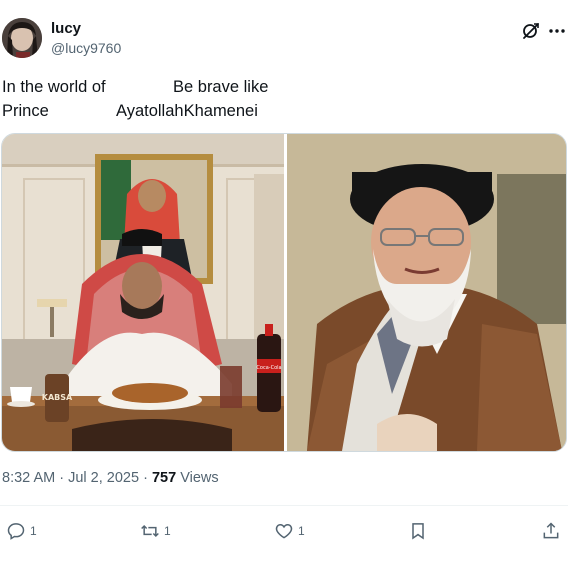  What do you see at coordinates (66, 28) in the screenshot?
I see `author-name: lucy` at bounding box center [66, 28].